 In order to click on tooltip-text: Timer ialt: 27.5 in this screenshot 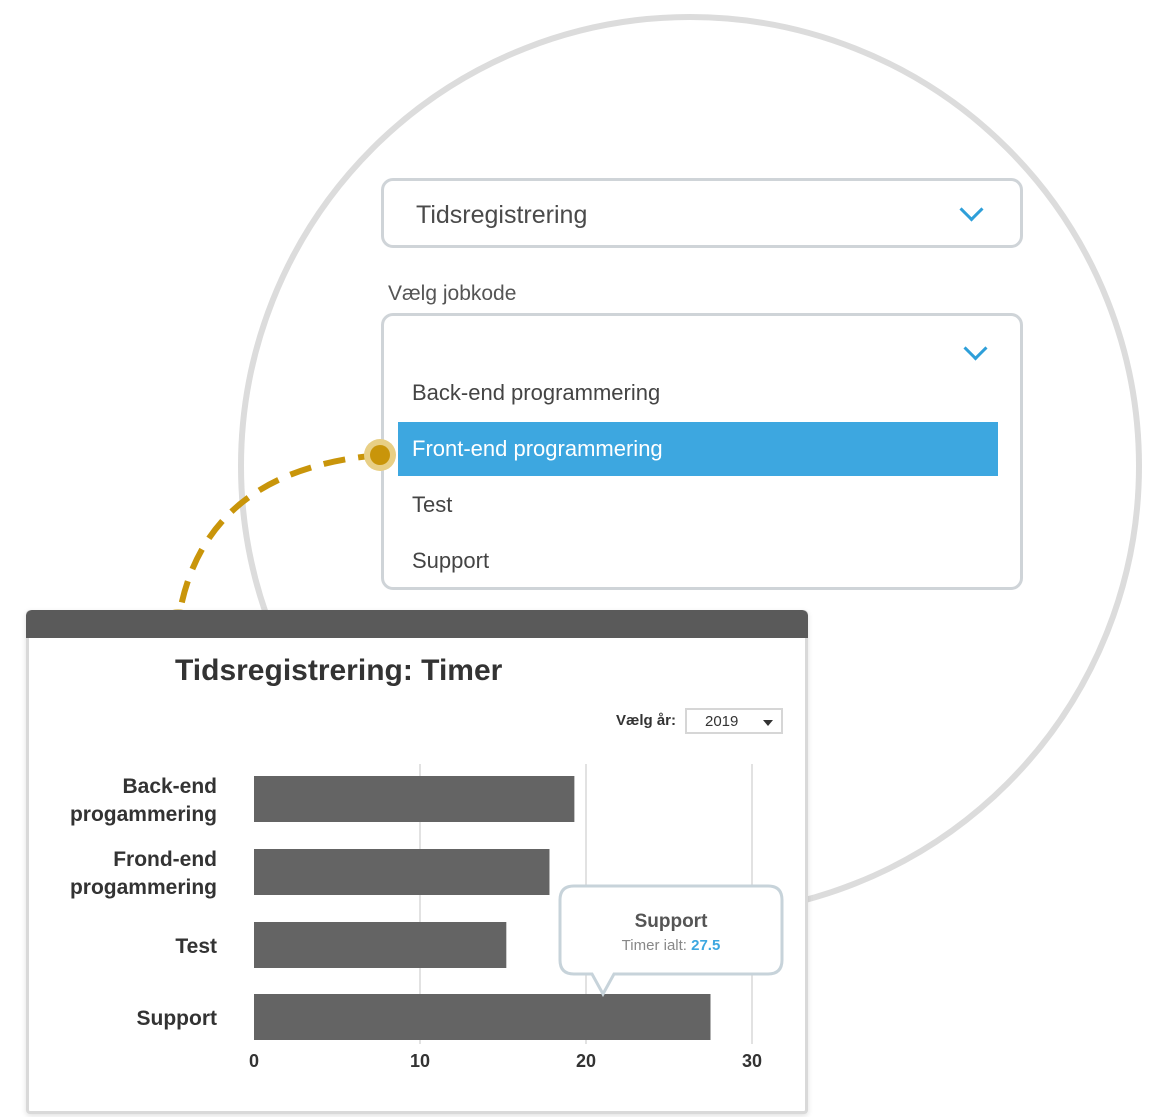, I will do `click(671, 945)`.